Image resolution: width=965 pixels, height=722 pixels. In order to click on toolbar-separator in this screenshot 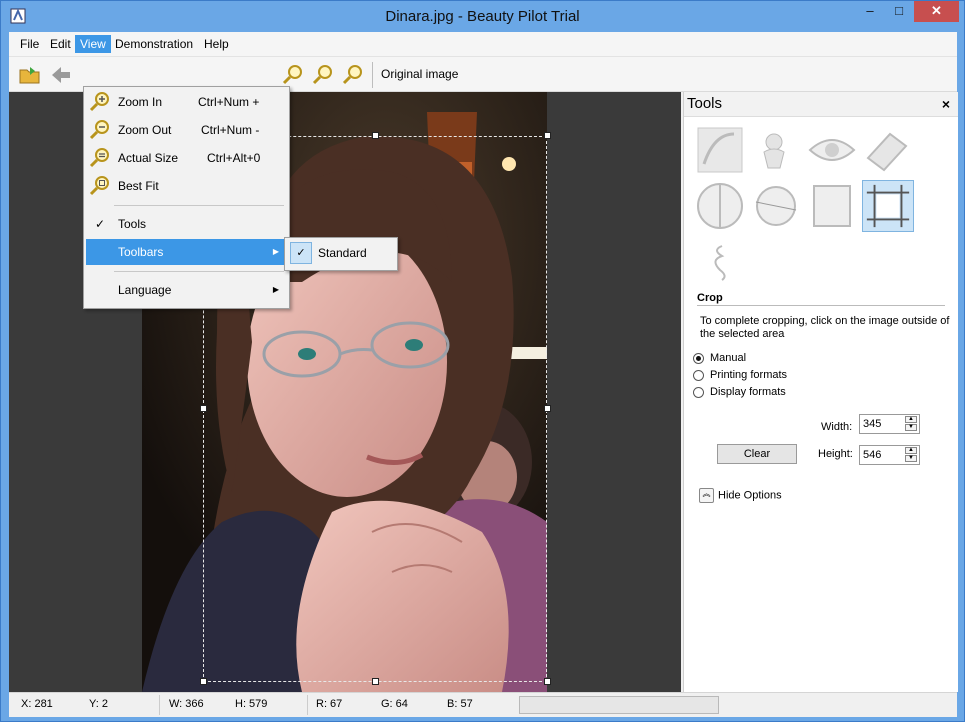, I will do `click(372, 75)`.